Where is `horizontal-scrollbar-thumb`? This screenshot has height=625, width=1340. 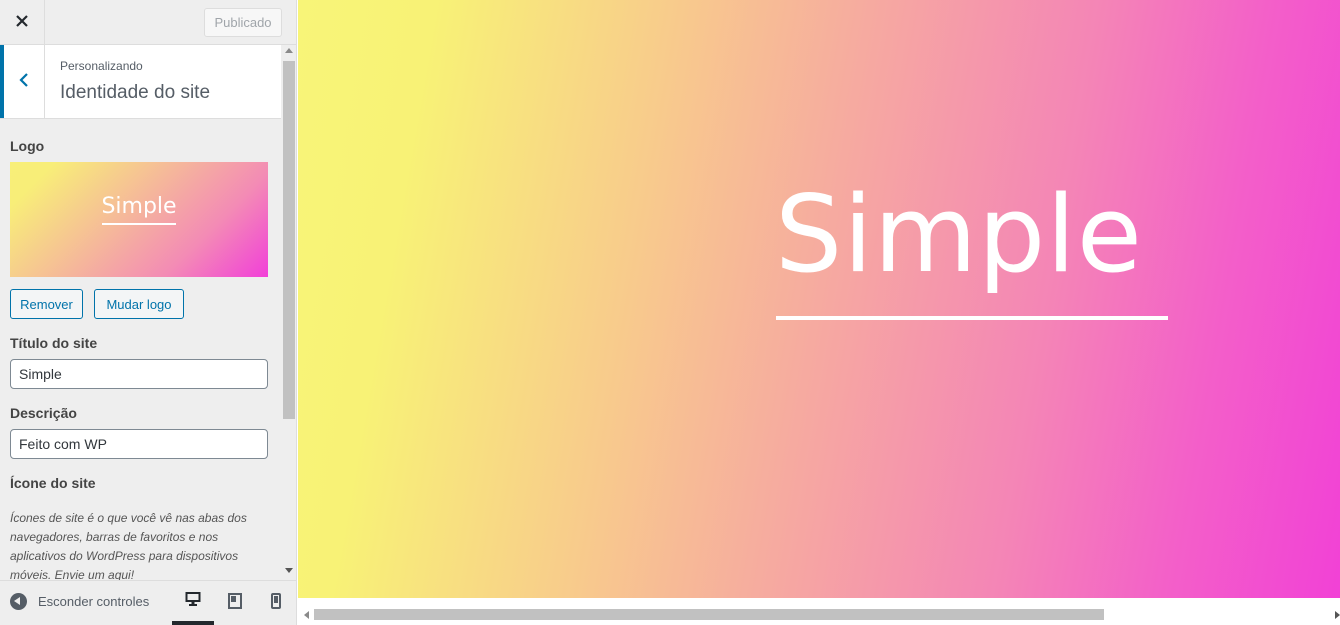 horizontal-scrollbar-thumb is located at coordinates (709, 614).